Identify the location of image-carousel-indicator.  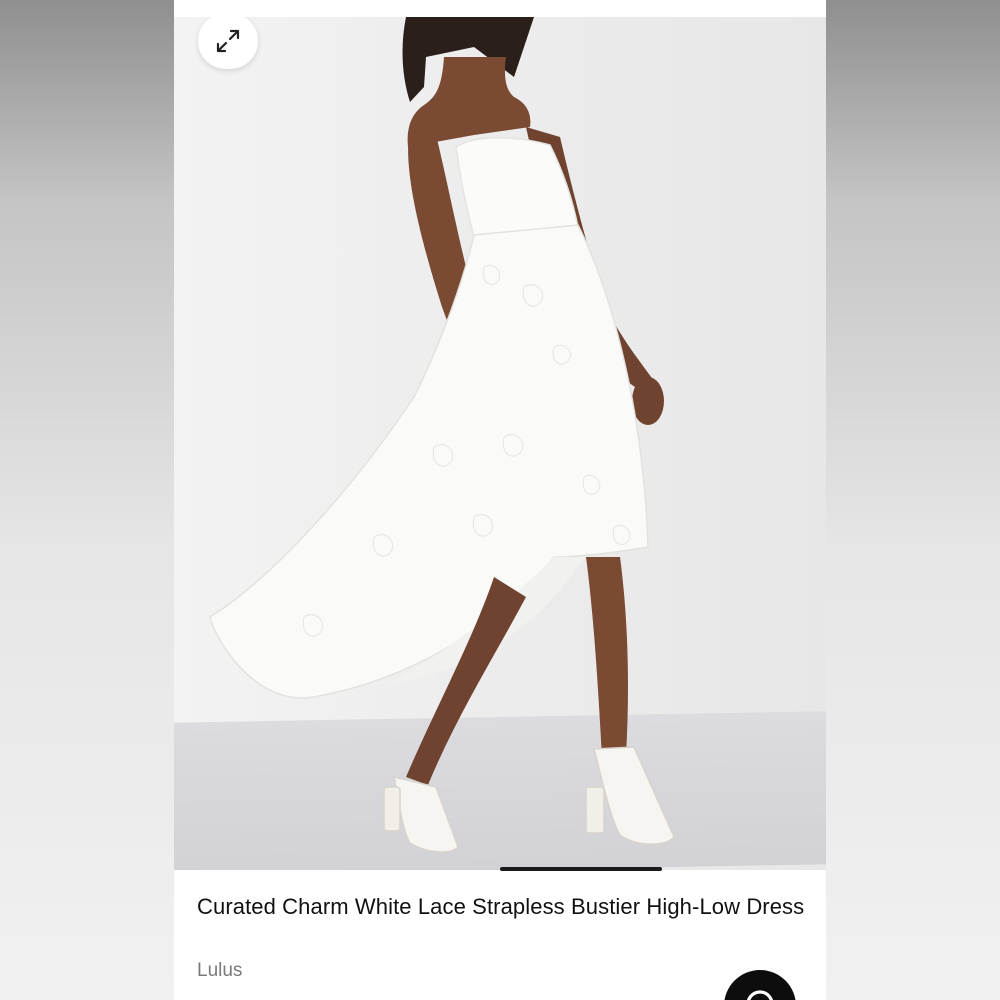
(581, 869).